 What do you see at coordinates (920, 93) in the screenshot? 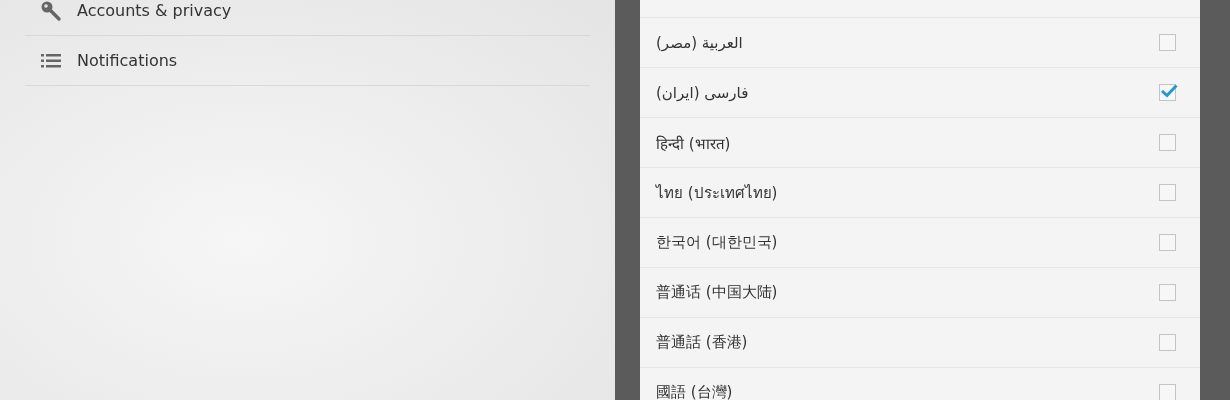
I see `language-option: فارسی (ایران)` at bounding box center [920, 93].